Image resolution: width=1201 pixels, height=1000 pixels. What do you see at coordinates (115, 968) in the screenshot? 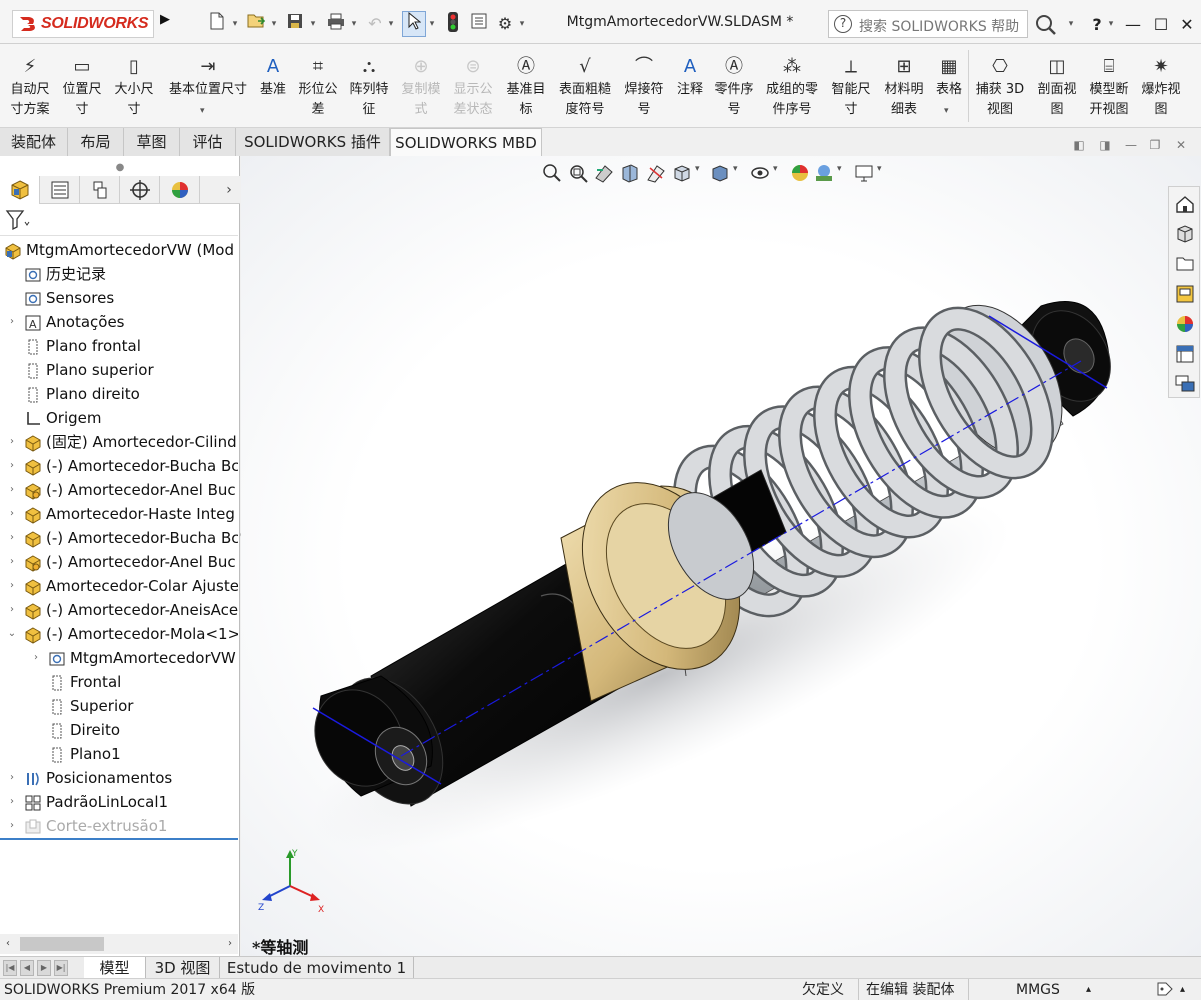
I see `tab-model: 模型` at bounding box center [115, 968].